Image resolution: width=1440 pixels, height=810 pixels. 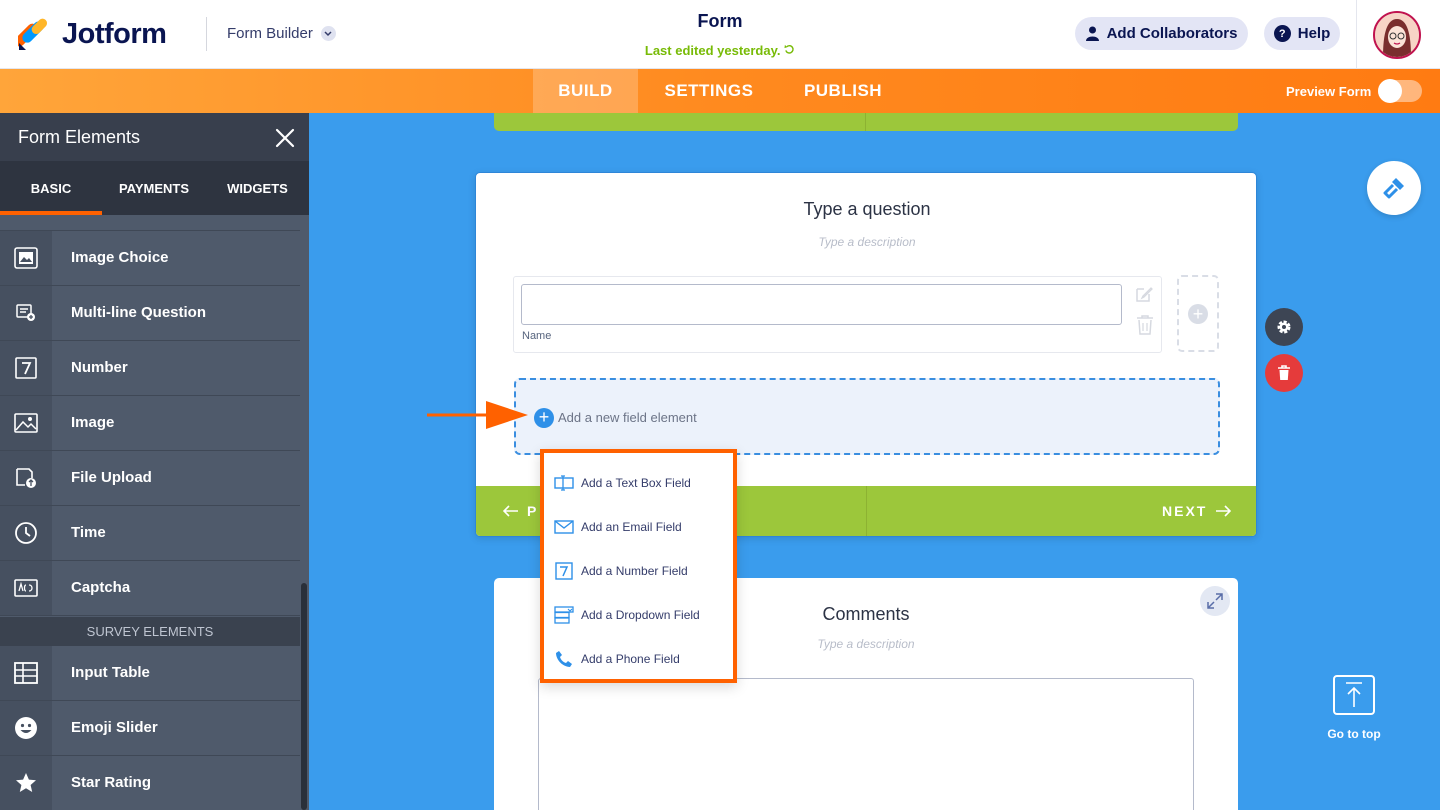 What do you see at coordinates (304, 696) in the screenshot?
I see `panel-scrollbar` at bounding box center [304, 696].